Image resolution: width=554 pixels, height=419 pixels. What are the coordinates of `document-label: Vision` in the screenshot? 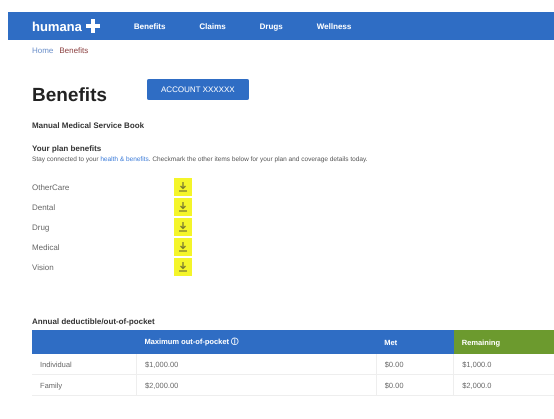 It's located at (43, 267).